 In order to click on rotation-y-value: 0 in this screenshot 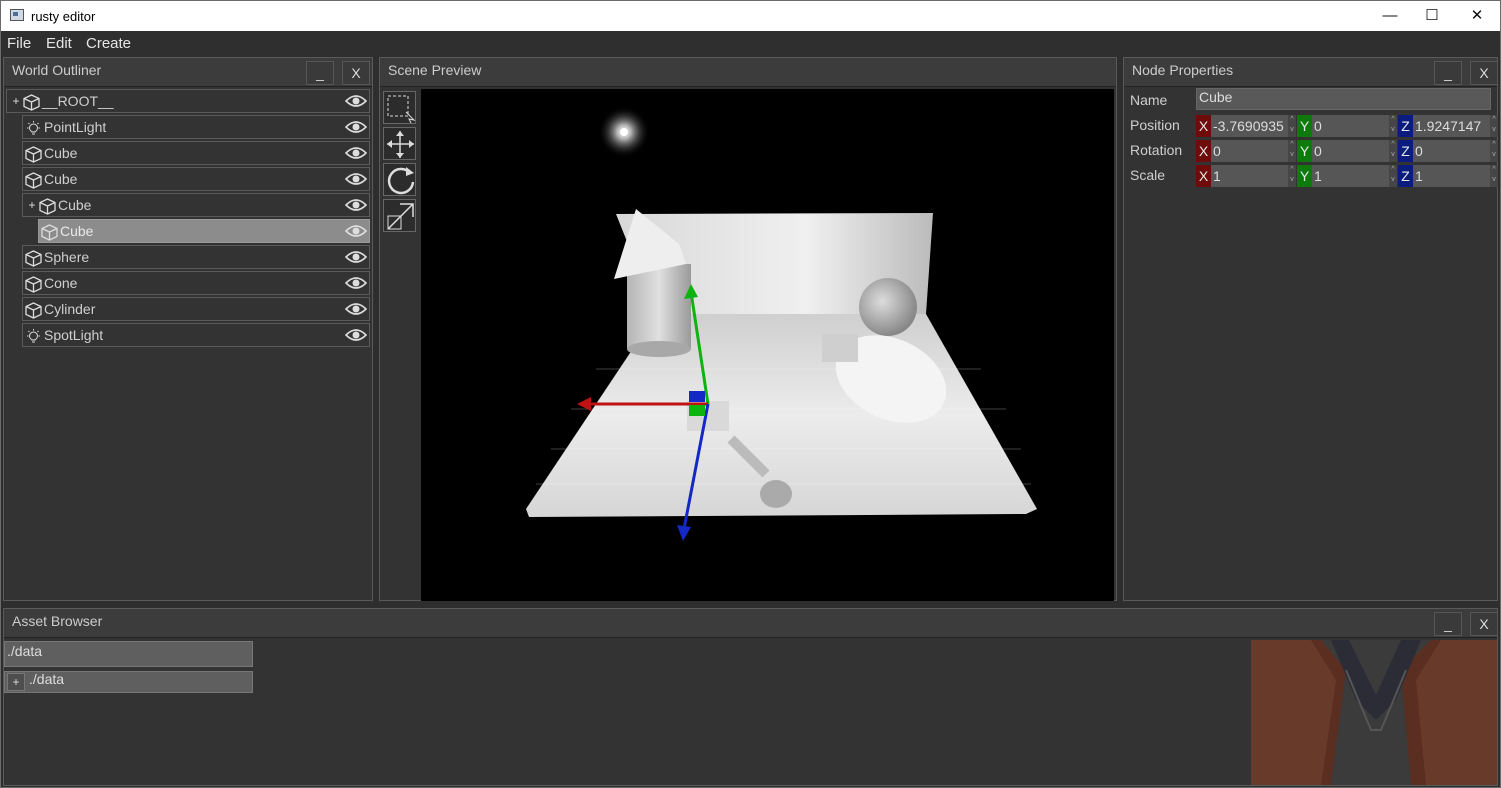, I will do `click(1350, 151)`.